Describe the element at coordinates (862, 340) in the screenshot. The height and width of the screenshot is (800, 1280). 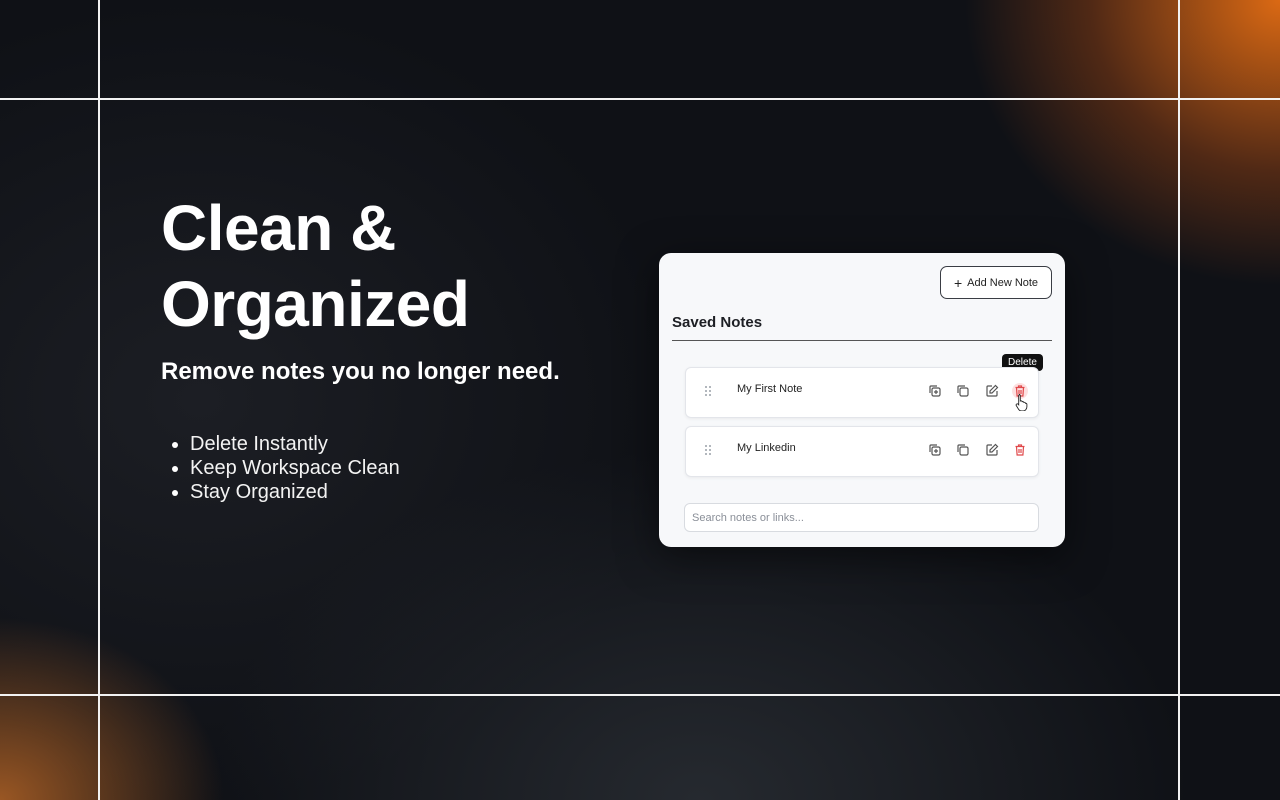
I see `section-divider` at that location.